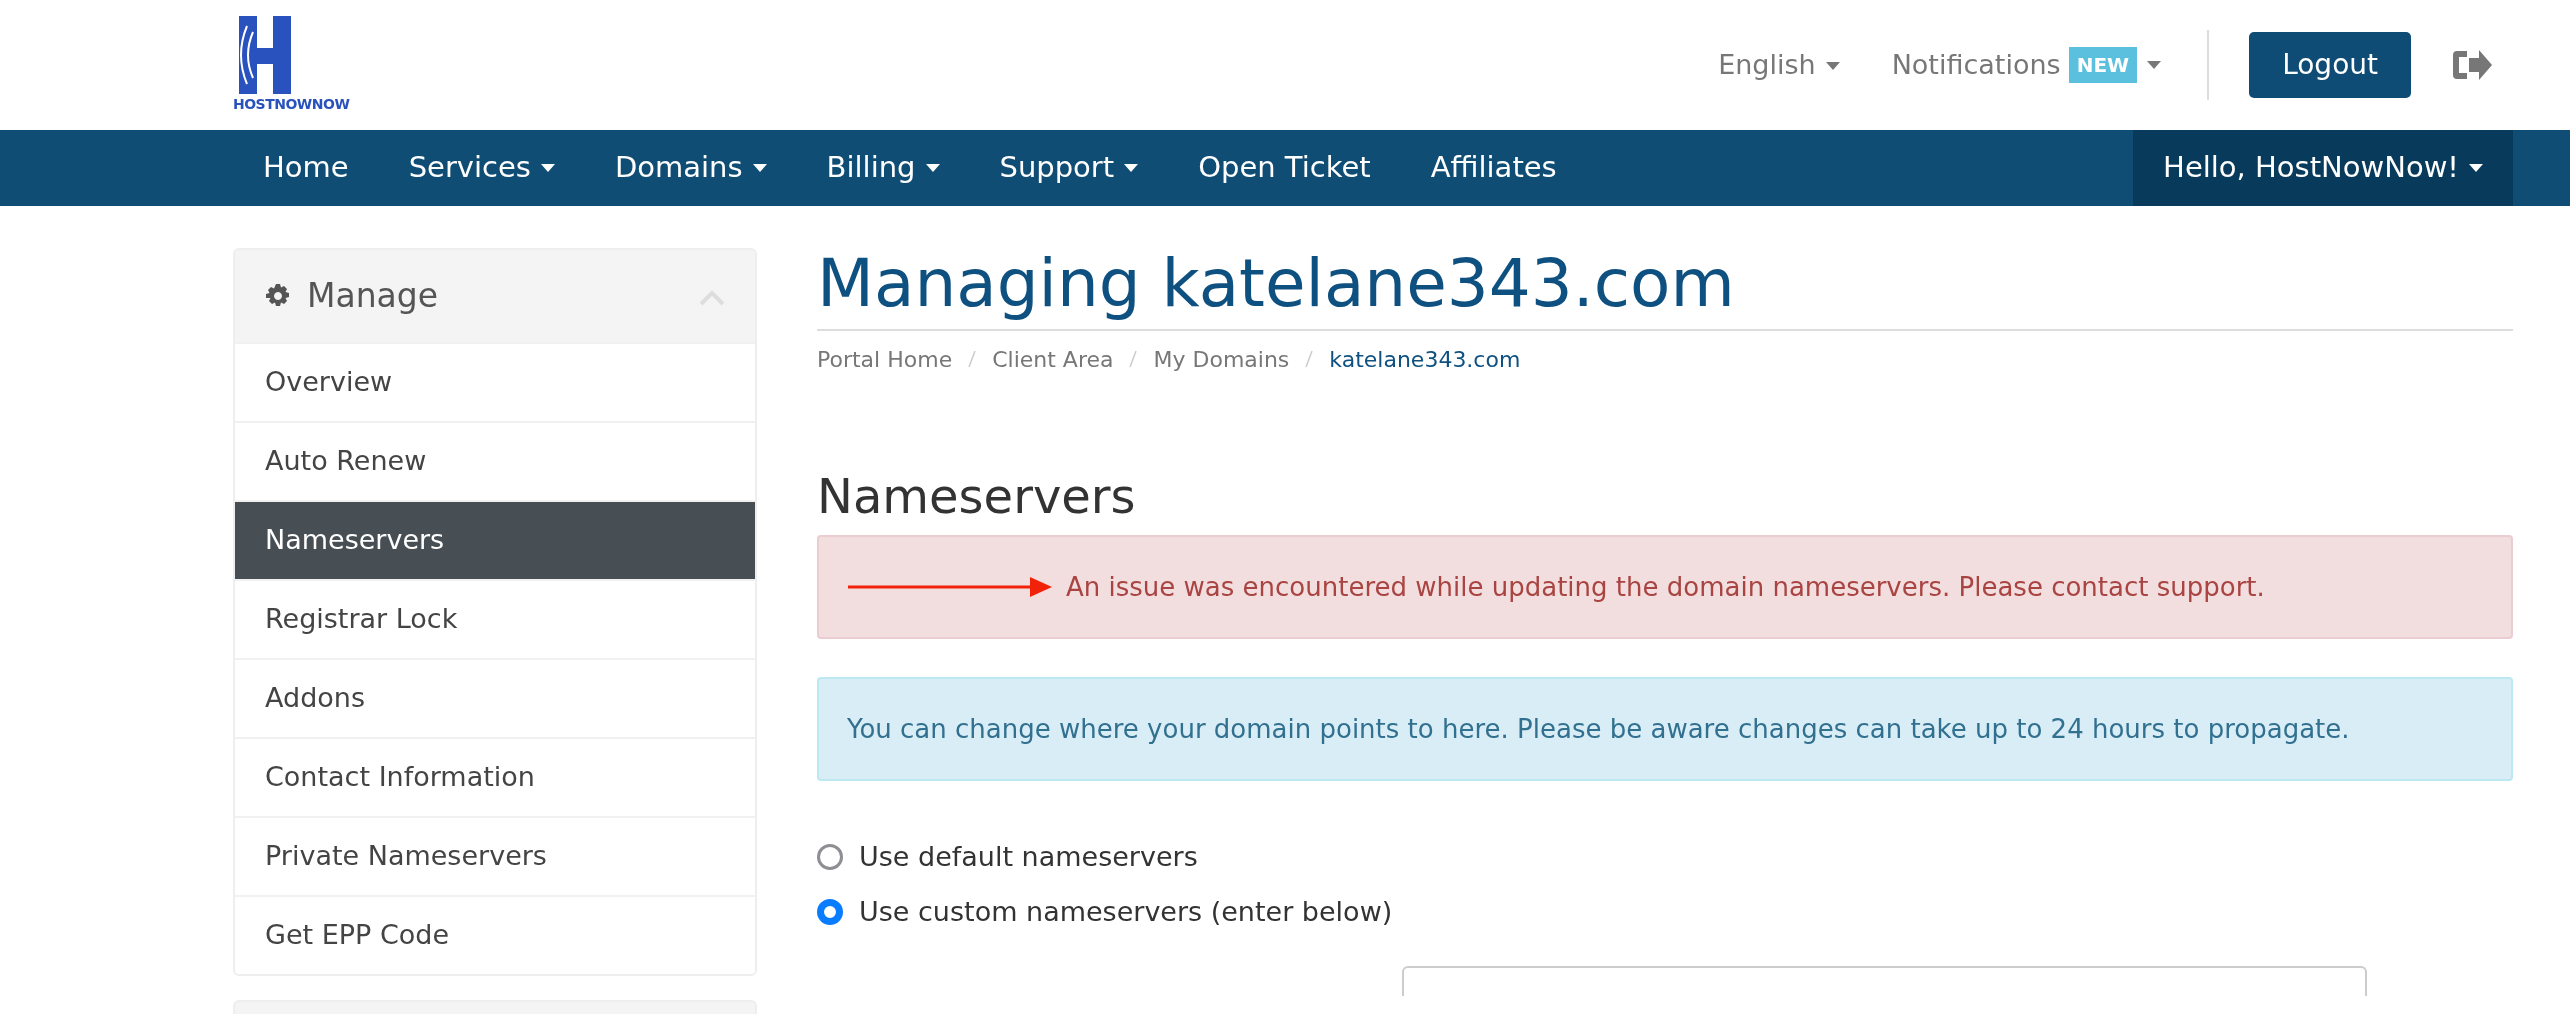 Image resolution: width=2570 pixels, height=1014 pixels. Describe the element at coordinates (291, 104) in the screenshot. I see `logo-text: HOSTNOWNOW` at that location.